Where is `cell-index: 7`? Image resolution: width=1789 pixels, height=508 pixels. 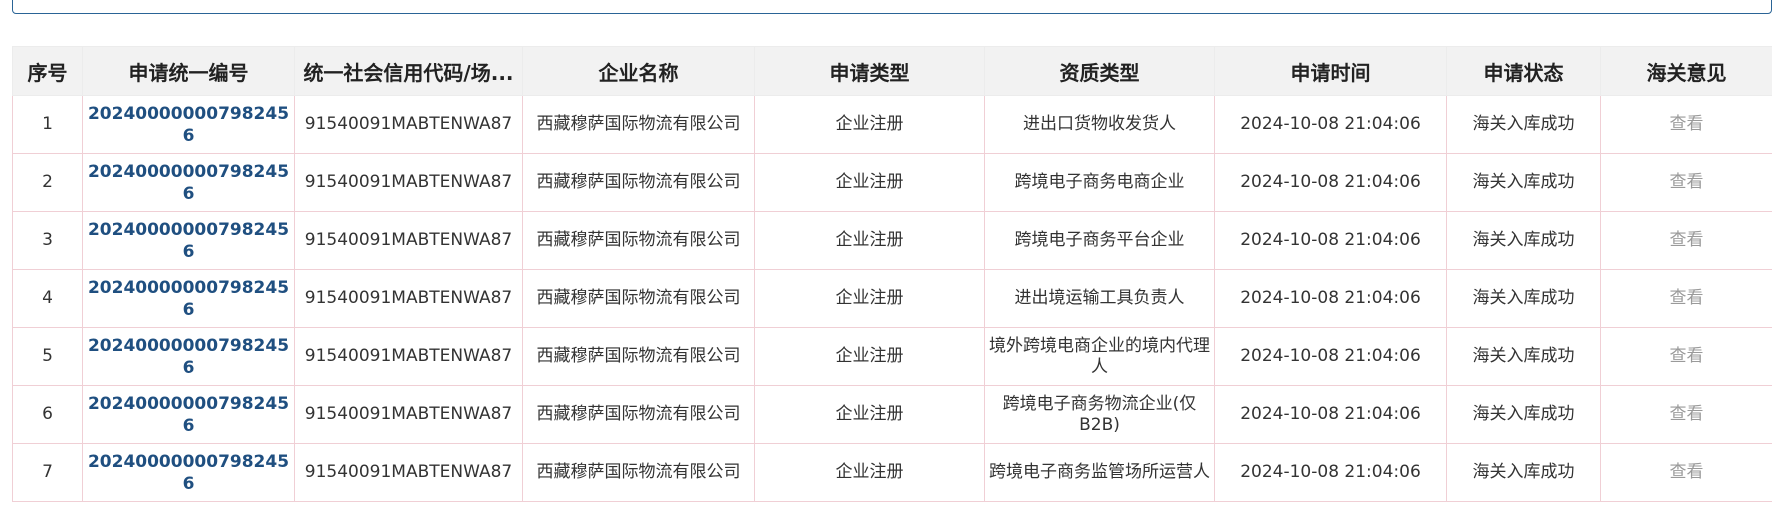
cell-index: 7 is located at coordinates (47, 472).